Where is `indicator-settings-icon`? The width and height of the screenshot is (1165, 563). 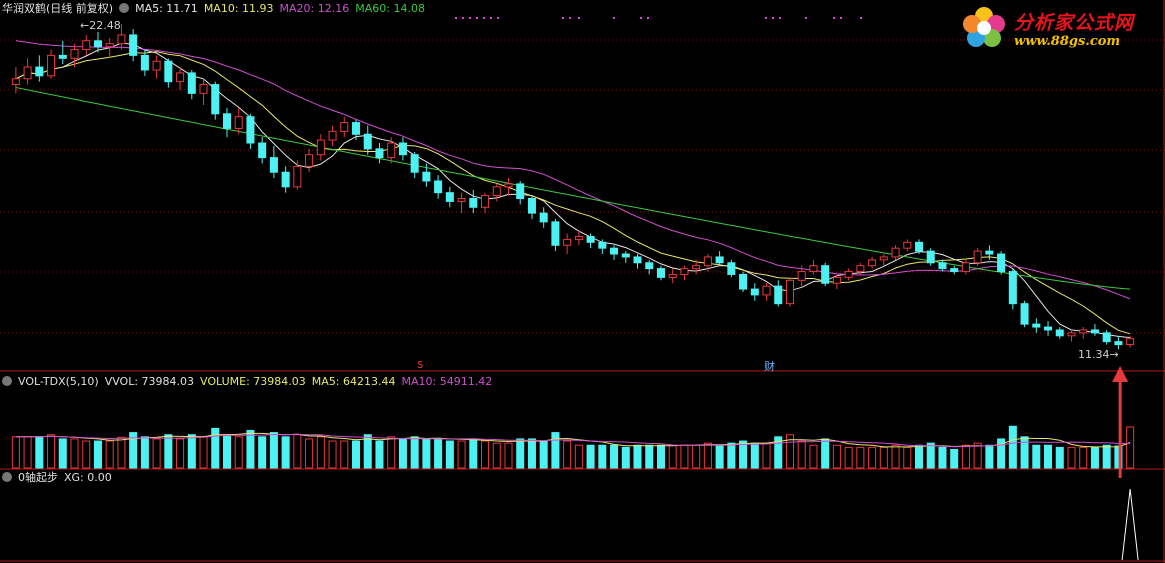
indicator-settings-icon is located at coordinates (7, 477).